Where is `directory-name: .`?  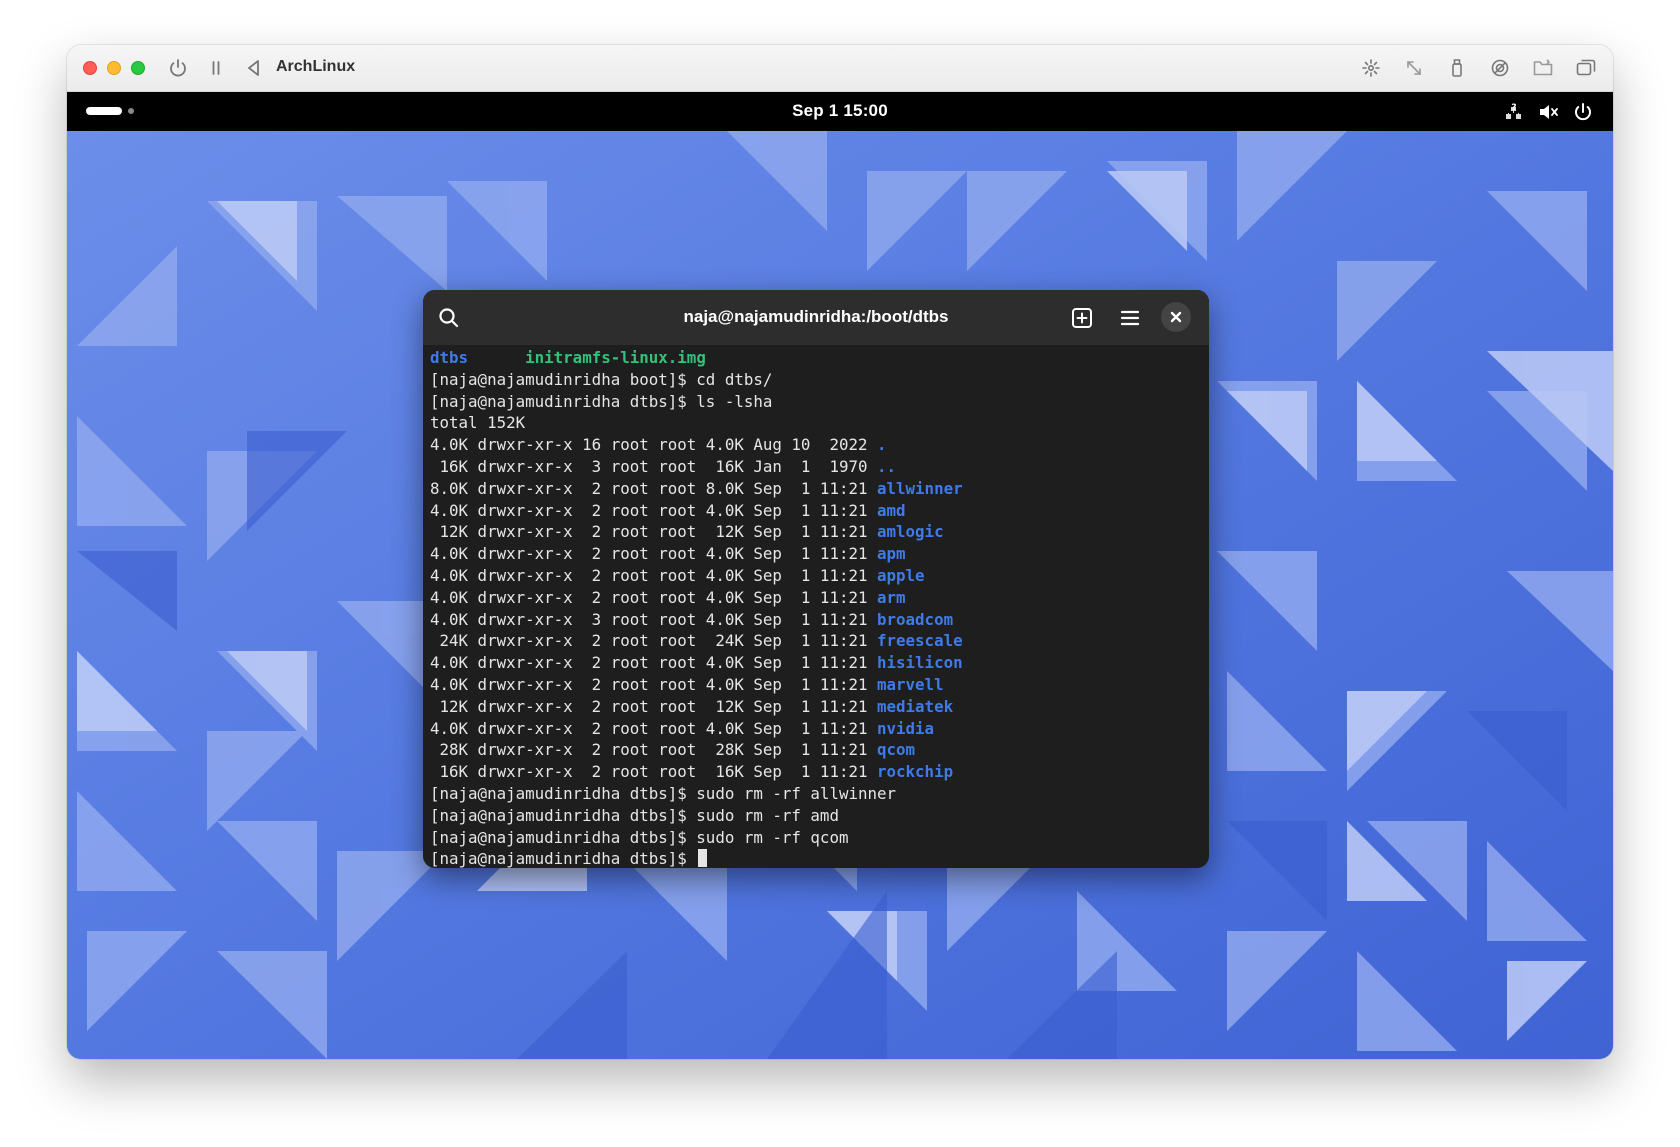 directory-name: . is located at coordinates (882, 445).